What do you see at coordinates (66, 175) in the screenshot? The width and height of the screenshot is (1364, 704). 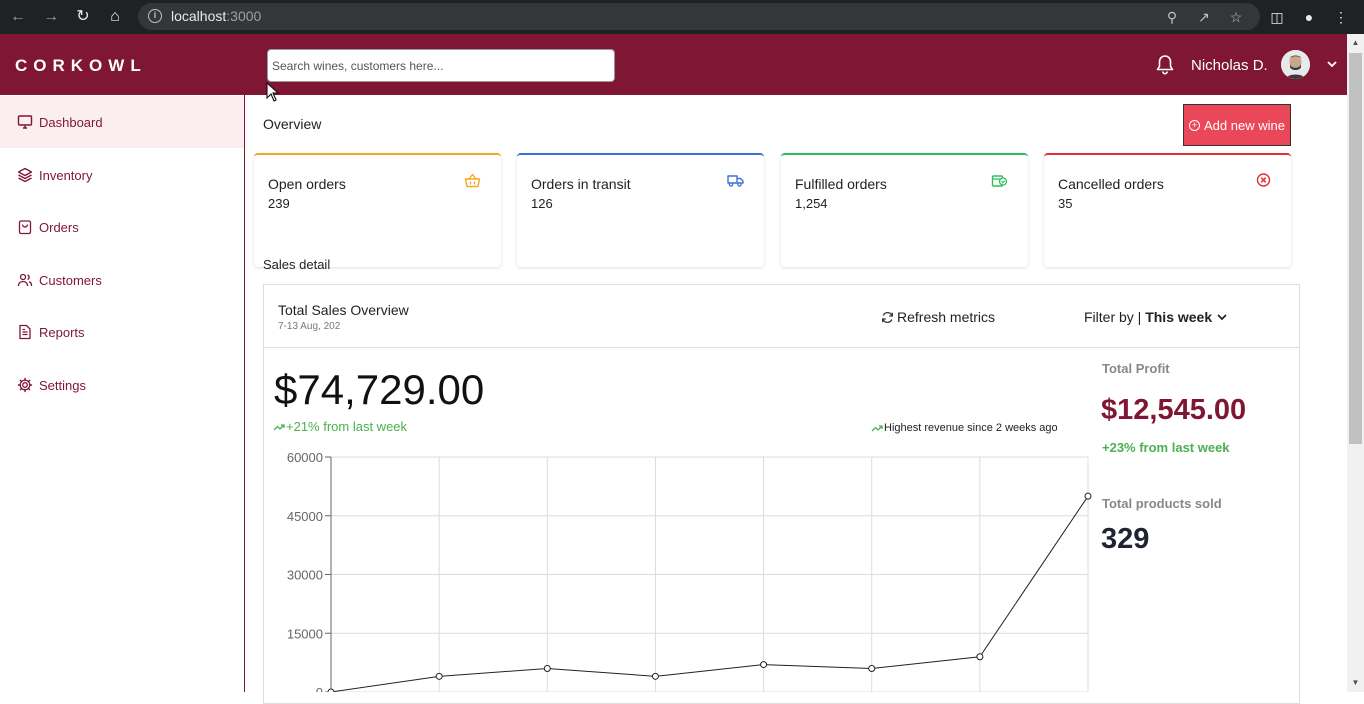 I see `sidebar-item-label: Inventory` at bounding box center [66, 175].